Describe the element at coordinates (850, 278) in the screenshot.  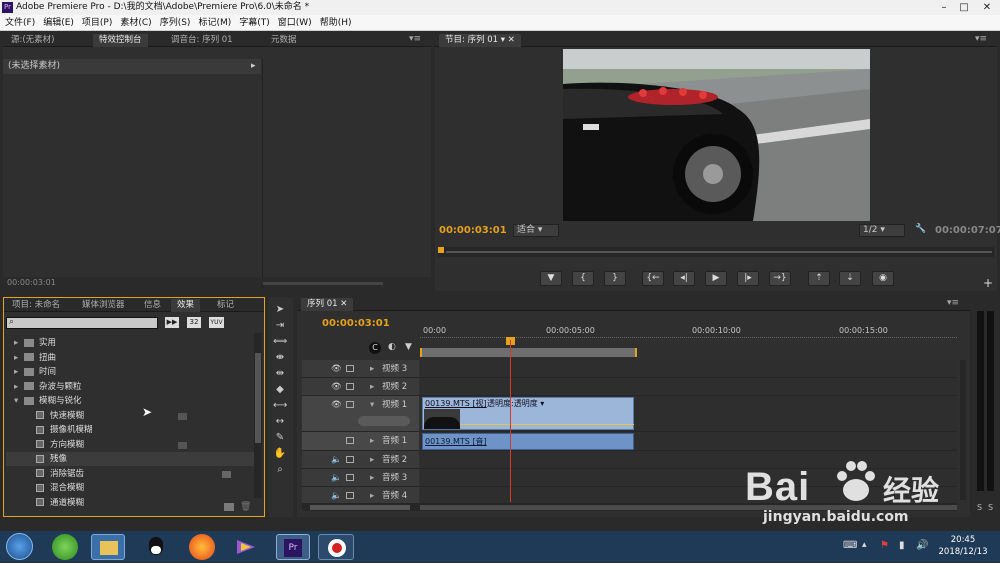
I see `extract-button: ⇣` at that location.